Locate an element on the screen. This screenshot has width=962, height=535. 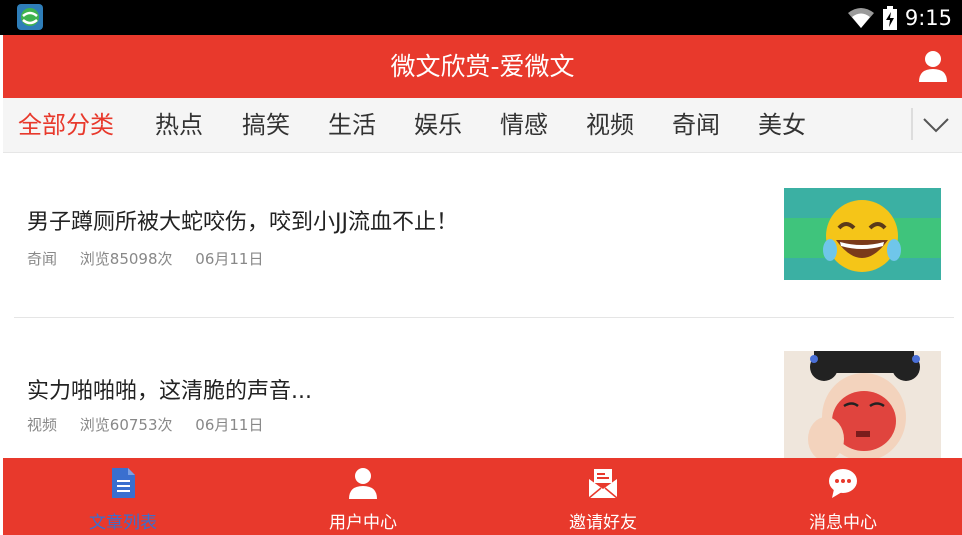
tab-message-center: 消息中心 is located at coordinates (842, 496).